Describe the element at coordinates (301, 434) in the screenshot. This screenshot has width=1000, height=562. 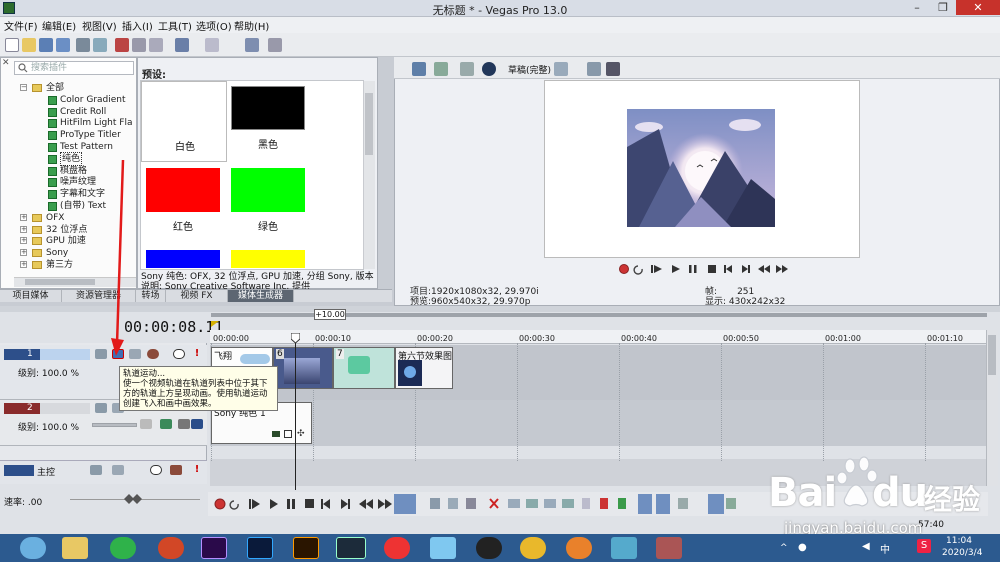
I see `clip-move-icon: ✣` at that location.